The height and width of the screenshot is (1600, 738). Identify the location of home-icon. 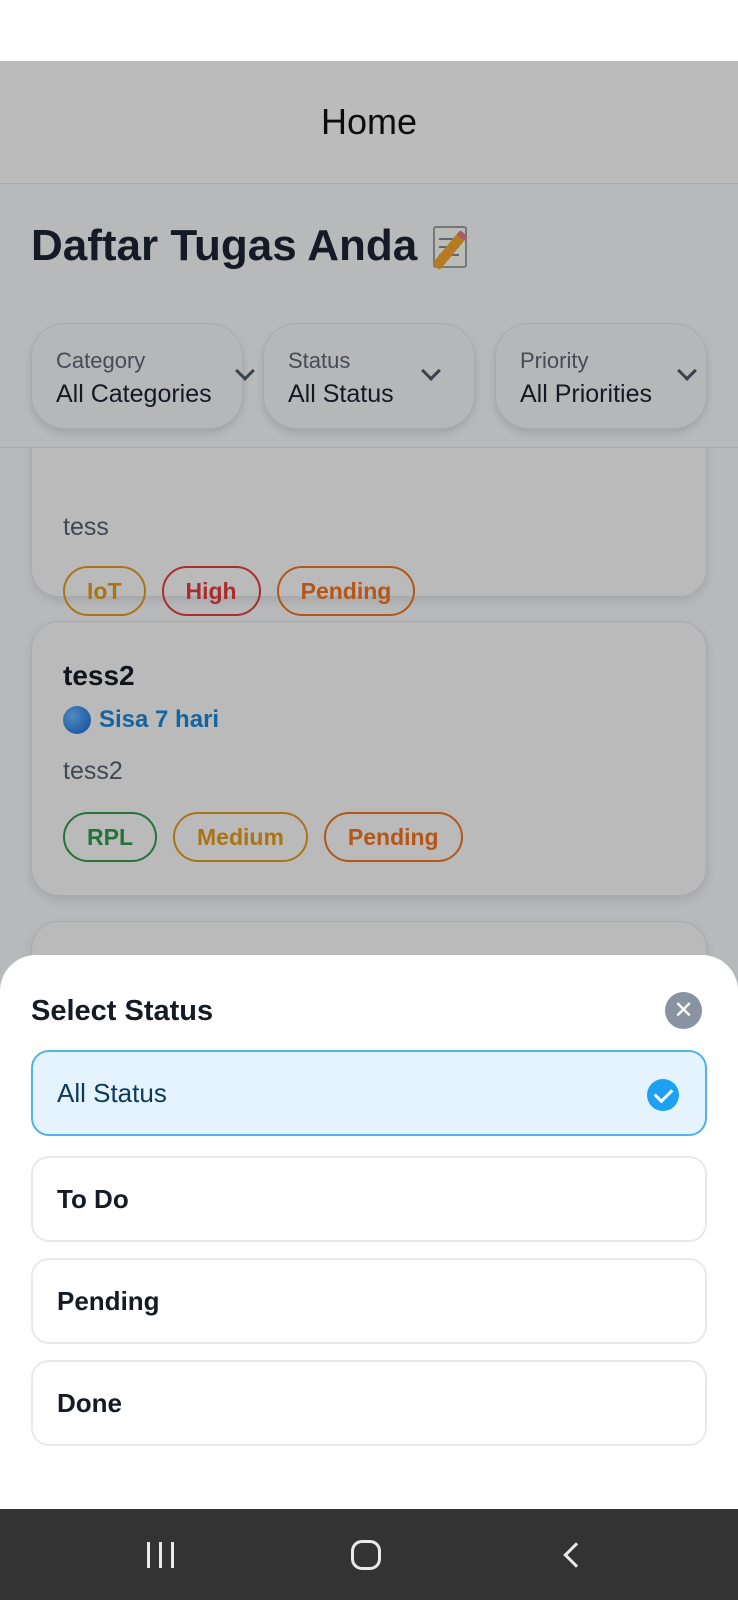
(366, 1554).